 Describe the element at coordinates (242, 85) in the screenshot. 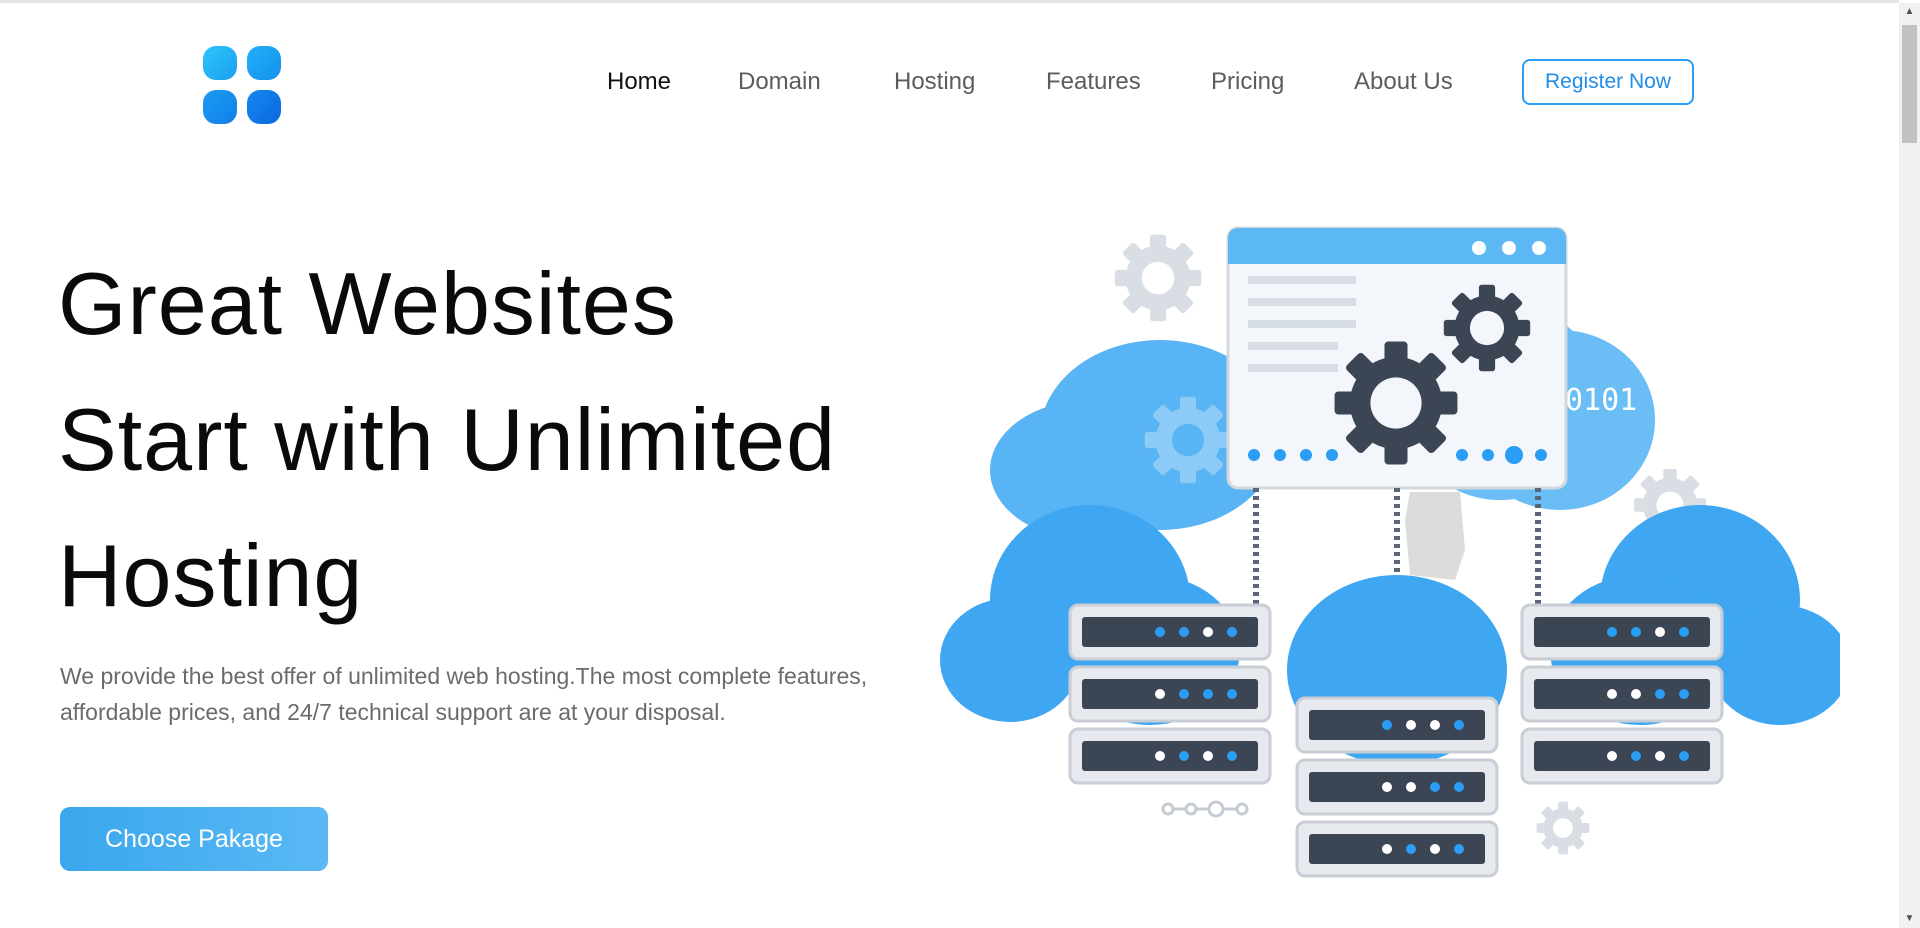

I see `logo-icon` at that location.